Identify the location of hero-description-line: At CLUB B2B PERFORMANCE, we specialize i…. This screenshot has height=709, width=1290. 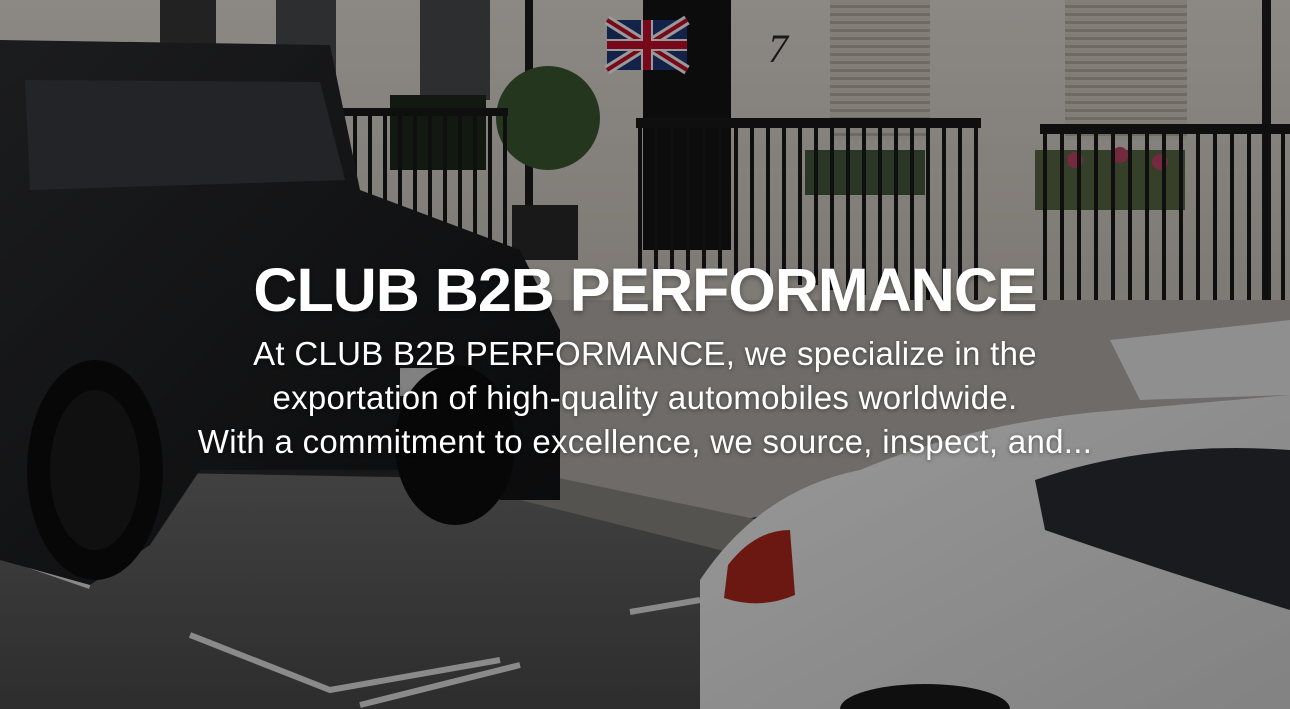
(645, 353).